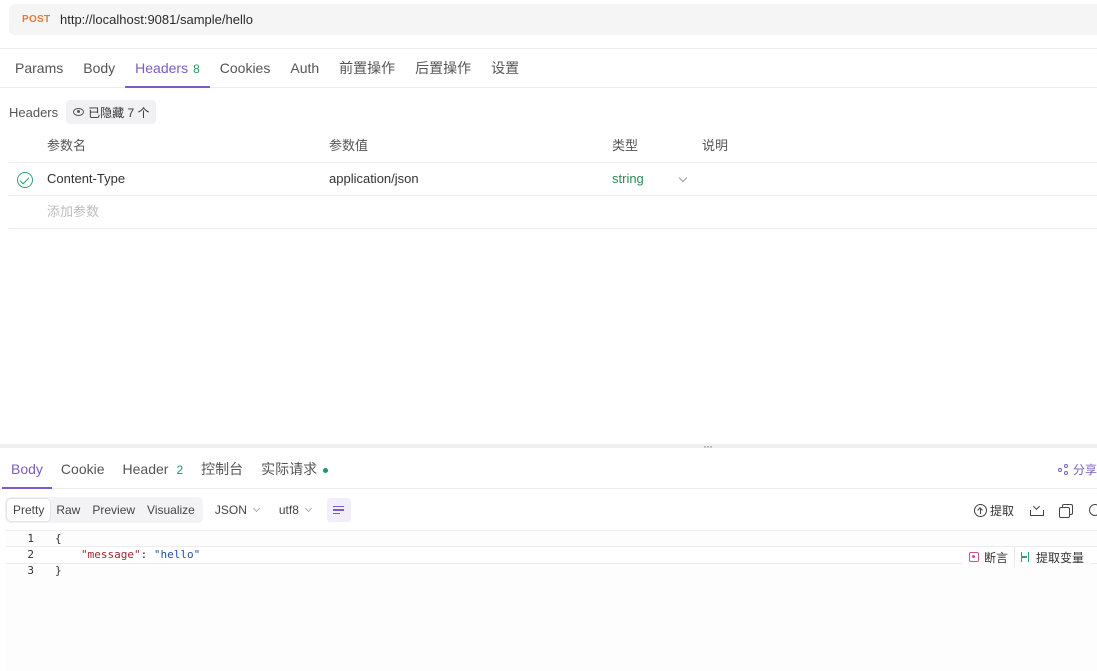  I want to click on tab-params: Params, so click(39, 68).